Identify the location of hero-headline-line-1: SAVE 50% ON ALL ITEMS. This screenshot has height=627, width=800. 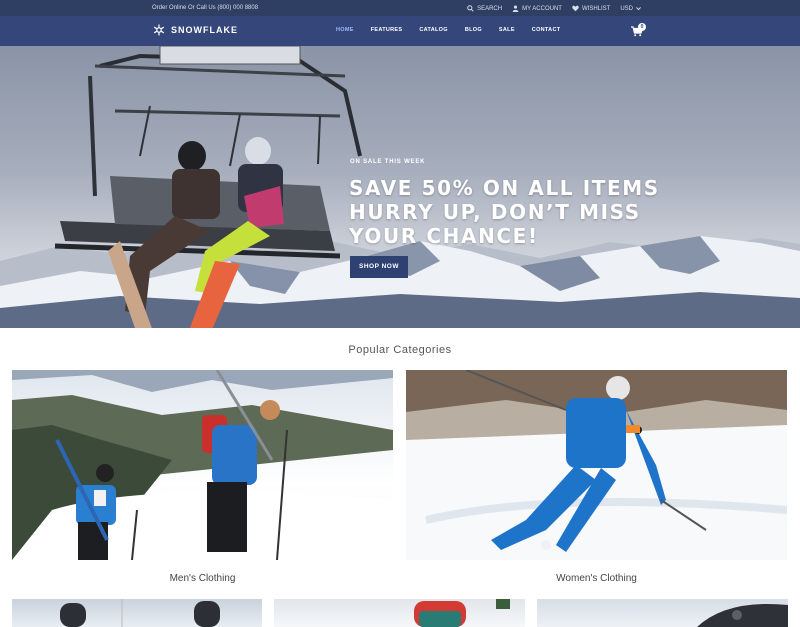
(504, 188).